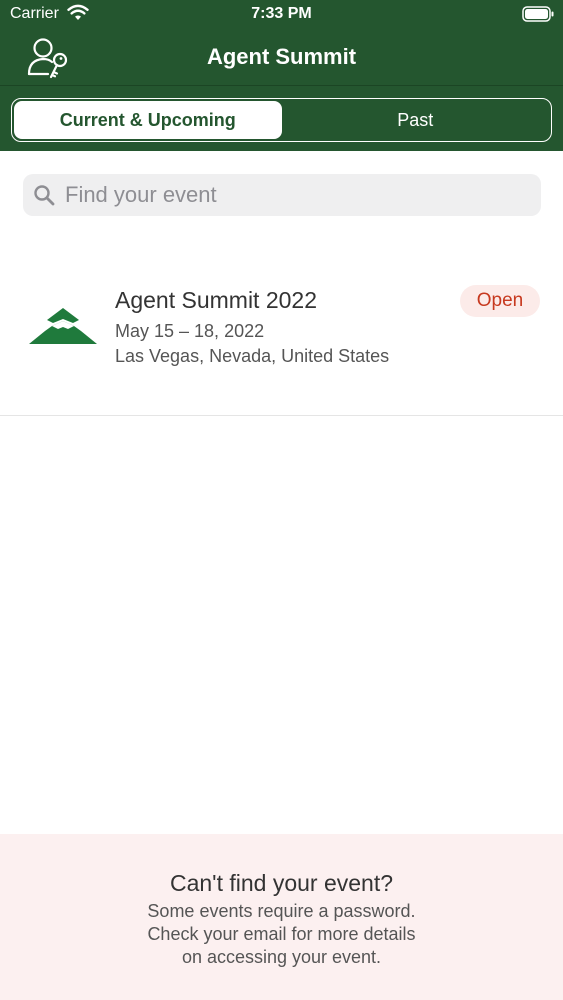  Describe the element at coordinates (252, 356) in the screenshot. I see `event-location: Las Vegas, Nevada, United States` at that location.